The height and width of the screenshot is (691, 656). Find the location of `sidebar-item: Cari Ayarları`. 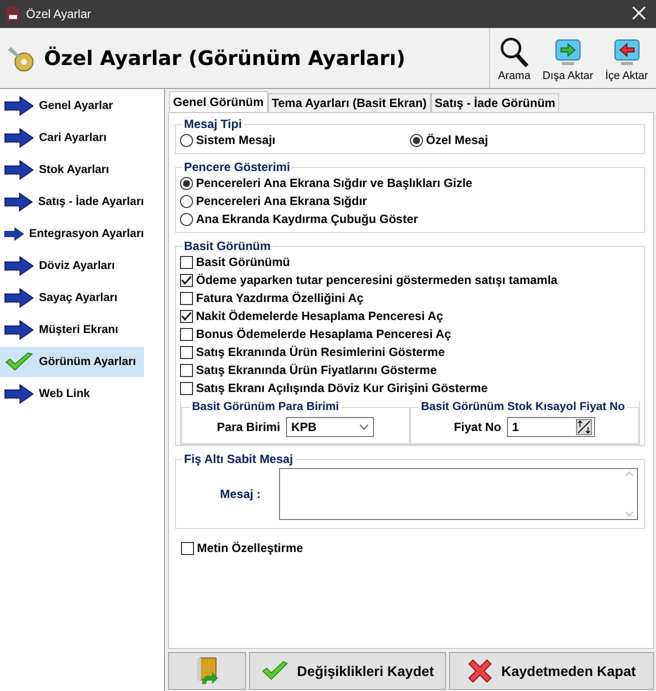

sidebar-item: Cari Ayarları is located at coordinates (72, 138).